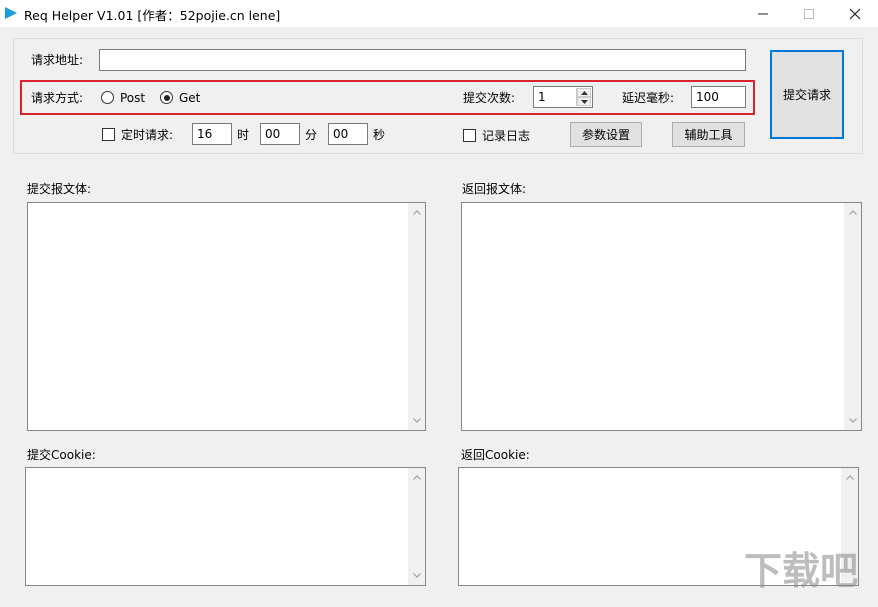  I want to click on timer-second-input: 00, so click(348, 134).